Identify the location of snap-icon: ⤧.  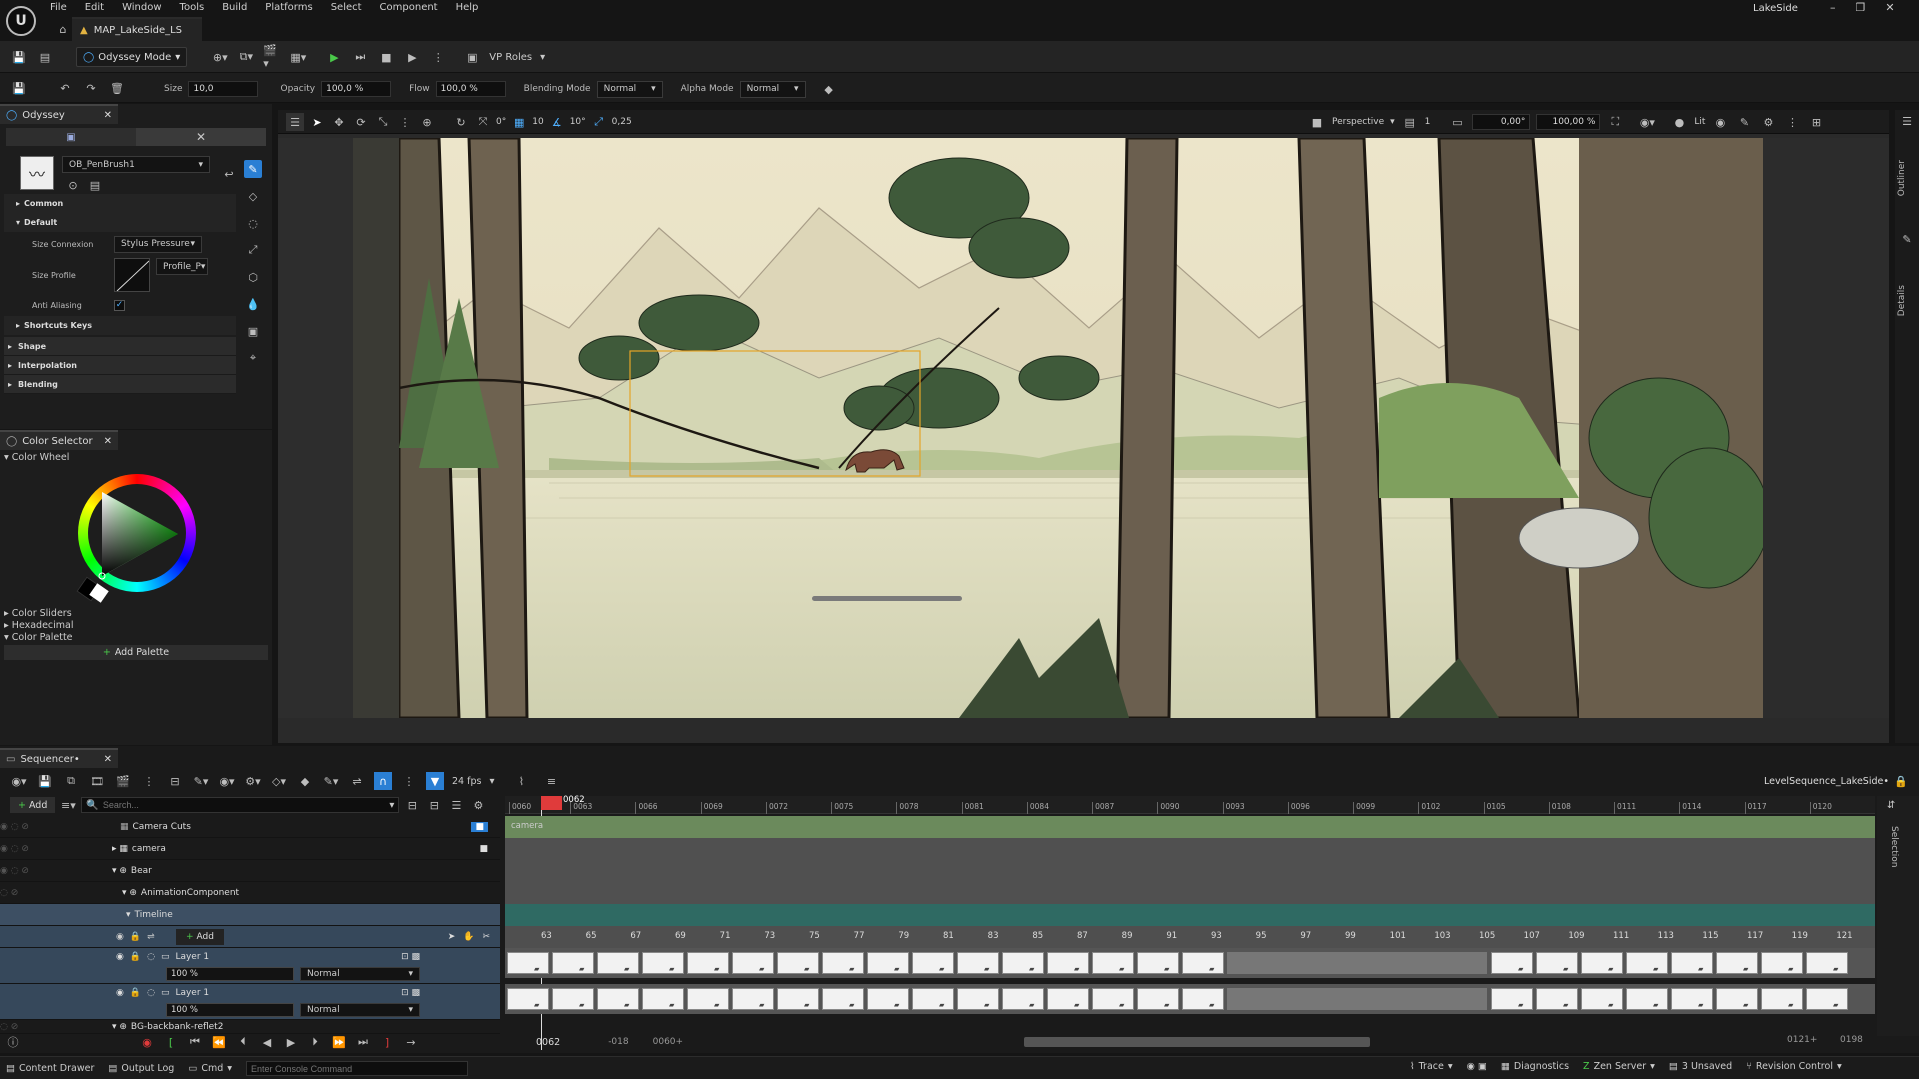
(483, 122).